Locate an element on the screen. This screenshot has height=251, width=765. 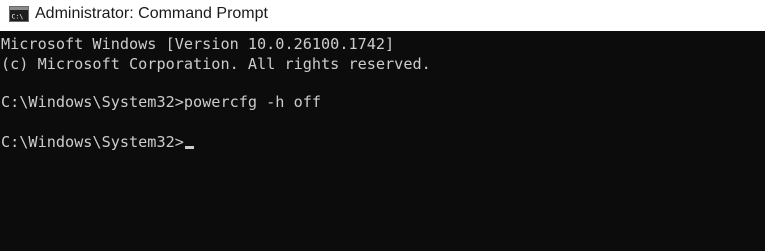
console-line-command: C:\Windows\System32>powercfg -h off is located at coordinates (161, 102).